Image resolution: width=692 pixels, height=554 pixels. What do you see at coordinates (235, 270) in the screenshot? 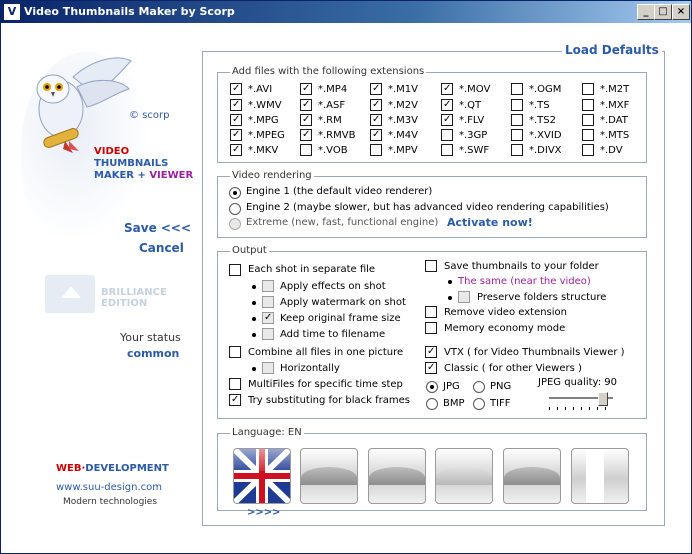
I see `each-shot-checkbox` at bounding box center [235, 270].